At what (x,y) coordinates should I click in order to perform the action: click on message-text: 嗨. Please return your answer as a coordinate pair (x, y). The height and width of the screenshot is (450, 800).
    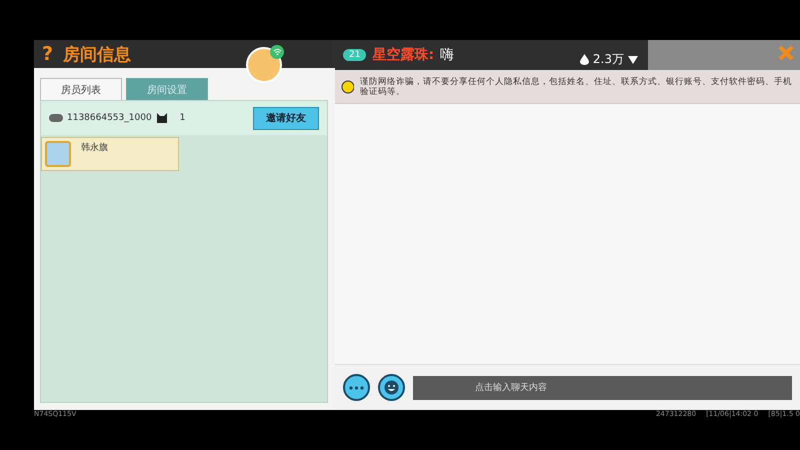
    Looking at the image, I should click on (447, 55).